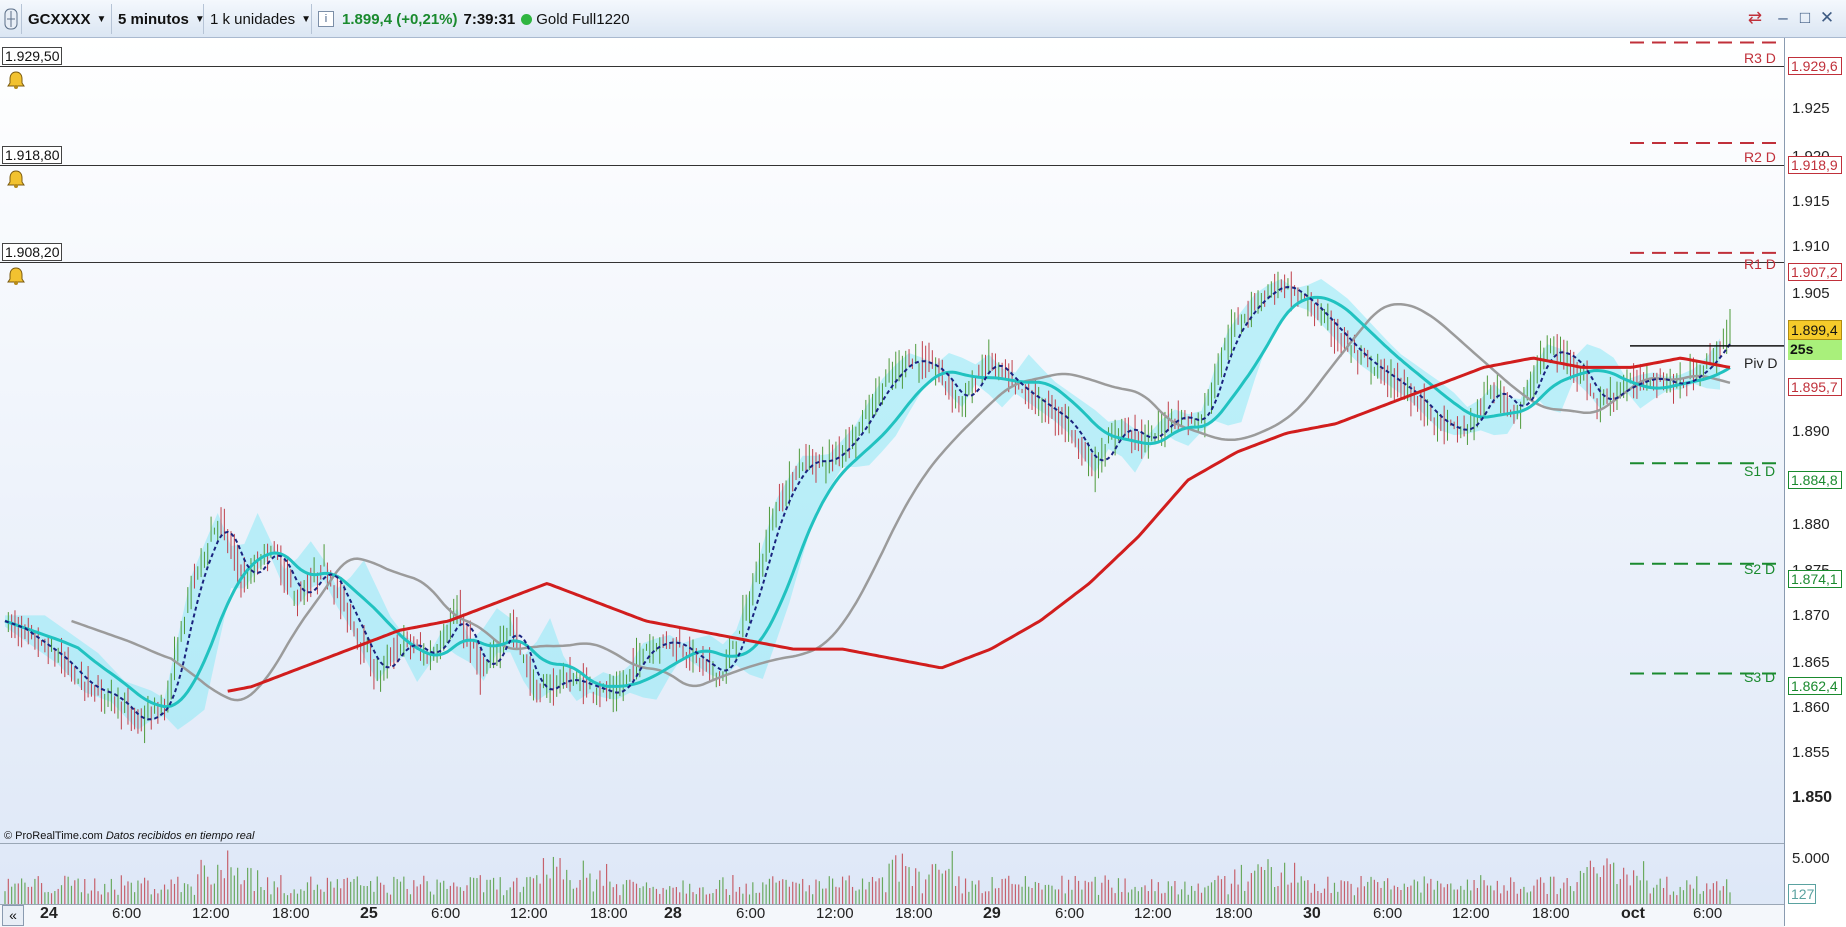 The width and height of the screenshot is (1846, 927). What do you see at coordinates (1760, 569) in the screenshot?
I see `pivot-label-s2: S2 D` at bounding box center [1760, 569].